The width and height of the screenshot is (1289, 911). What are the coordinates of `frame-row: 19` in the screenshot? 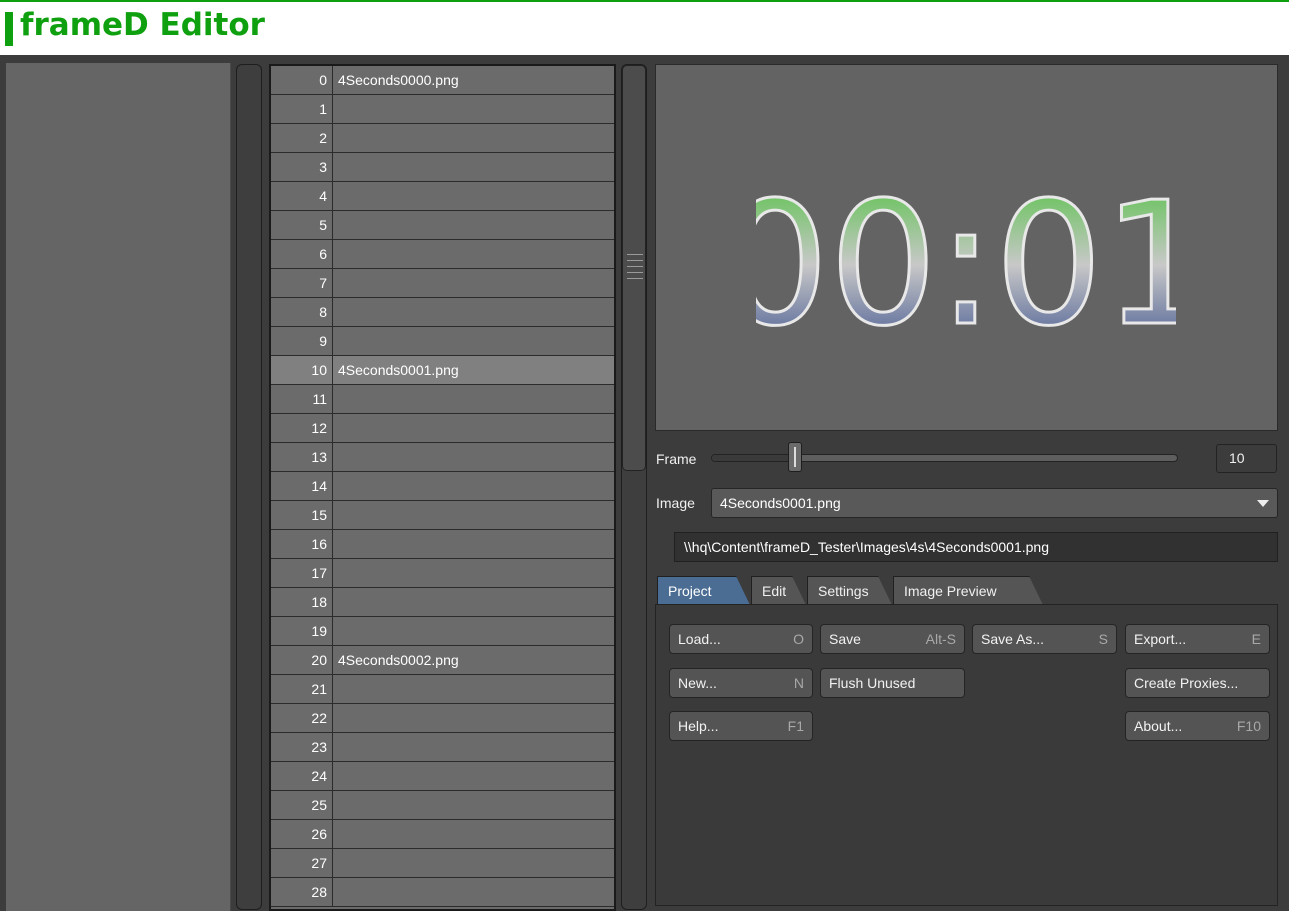 It's located at (442, 631).